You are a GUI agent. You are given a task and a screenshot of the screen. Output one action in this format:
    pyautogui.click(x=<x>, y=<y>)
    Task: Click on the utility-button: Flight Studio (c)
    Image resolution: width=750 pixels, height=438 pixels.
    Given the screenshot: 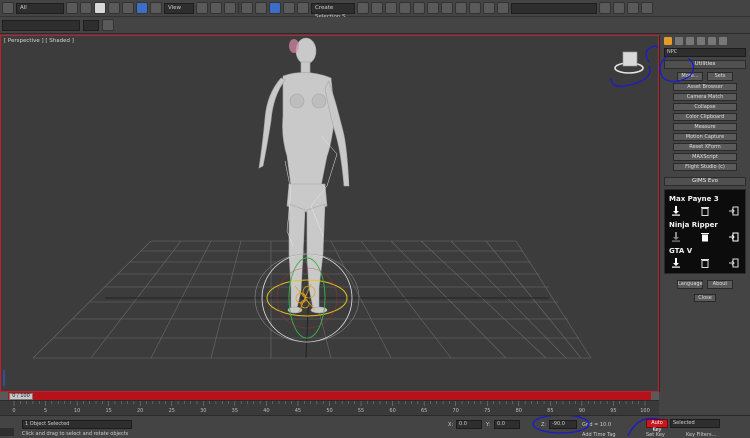 What is the action you would take?
    pyautogui.click(x=705, y=167)
    